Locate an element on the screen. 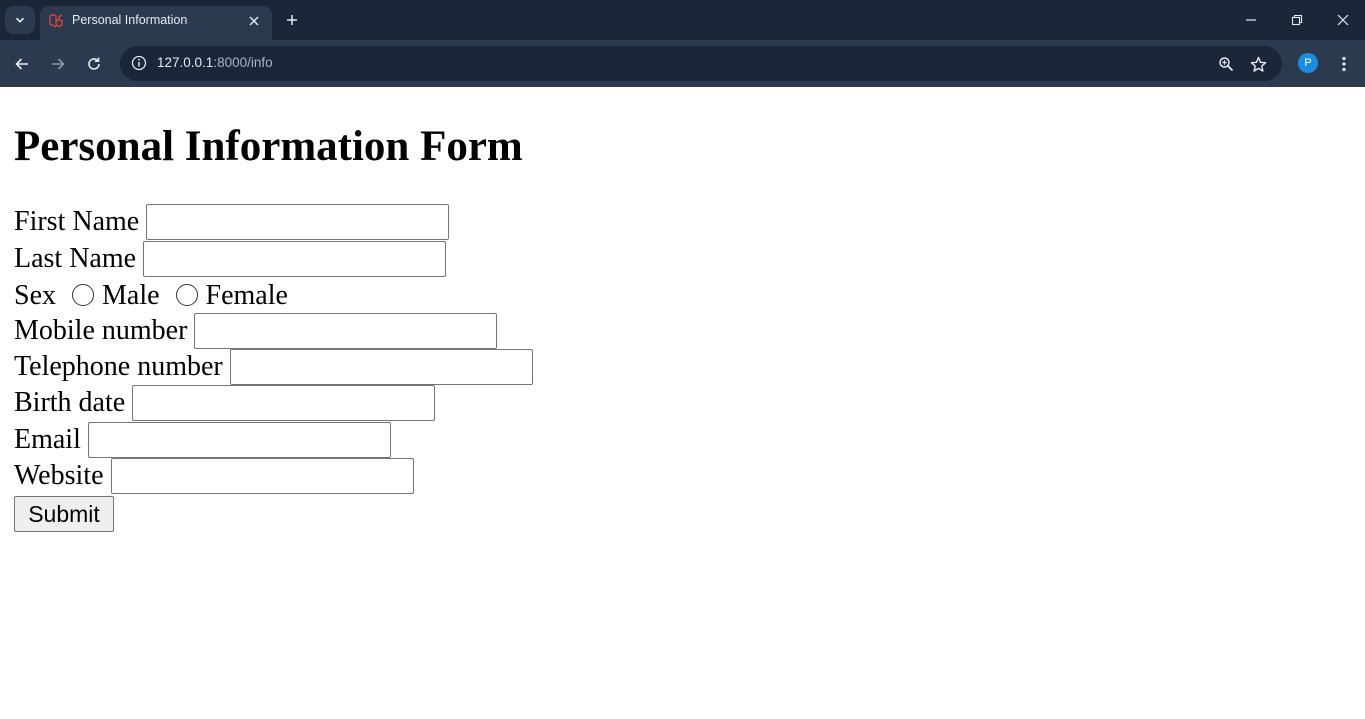  reload-button is located at coordinates (94, 64).